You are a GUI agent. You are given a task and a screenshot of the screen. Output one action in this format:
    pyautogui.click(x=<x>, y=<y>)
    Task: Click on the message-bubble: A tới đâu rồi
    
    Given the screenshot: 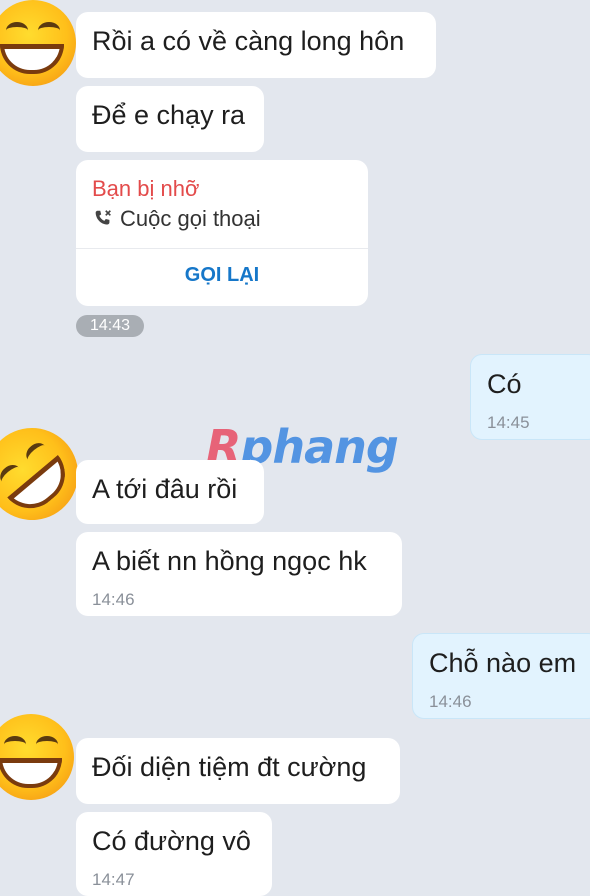 What is the action you would take?
    pyautogui.click(x=170, y=492)
    